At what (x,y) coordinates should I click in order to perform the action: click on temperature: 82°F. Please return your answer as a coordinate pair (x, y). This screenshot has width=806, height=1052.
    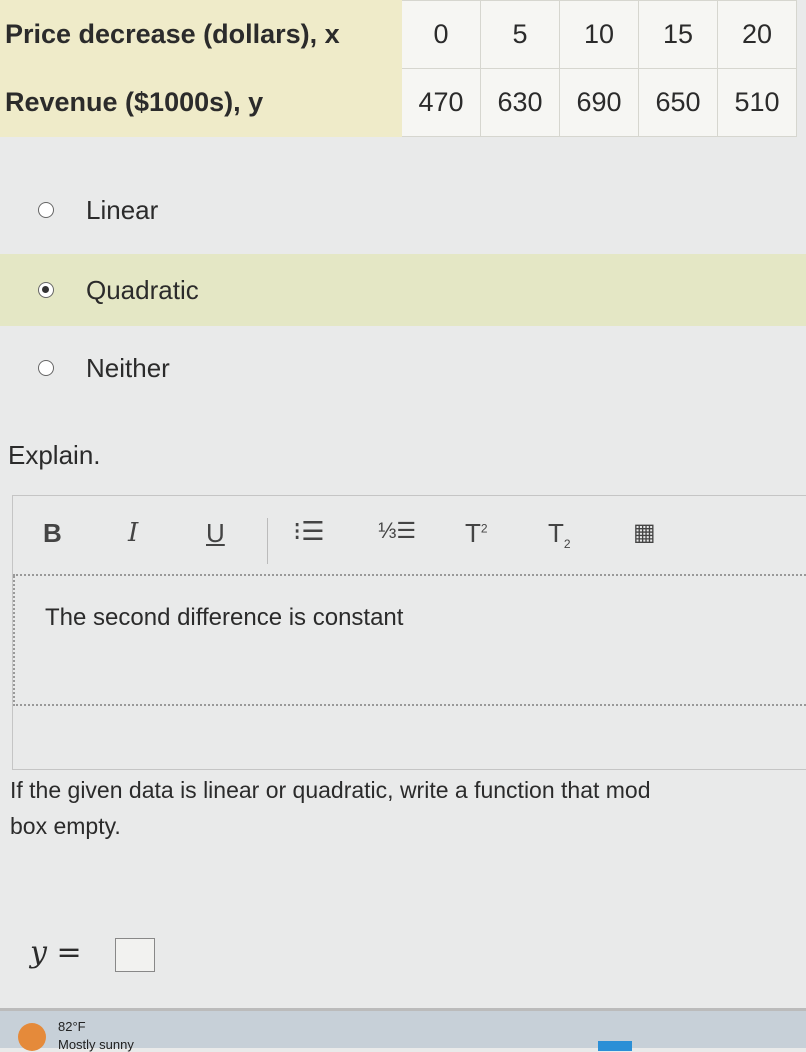
    Looking at the image, I should click on (72, 1026).